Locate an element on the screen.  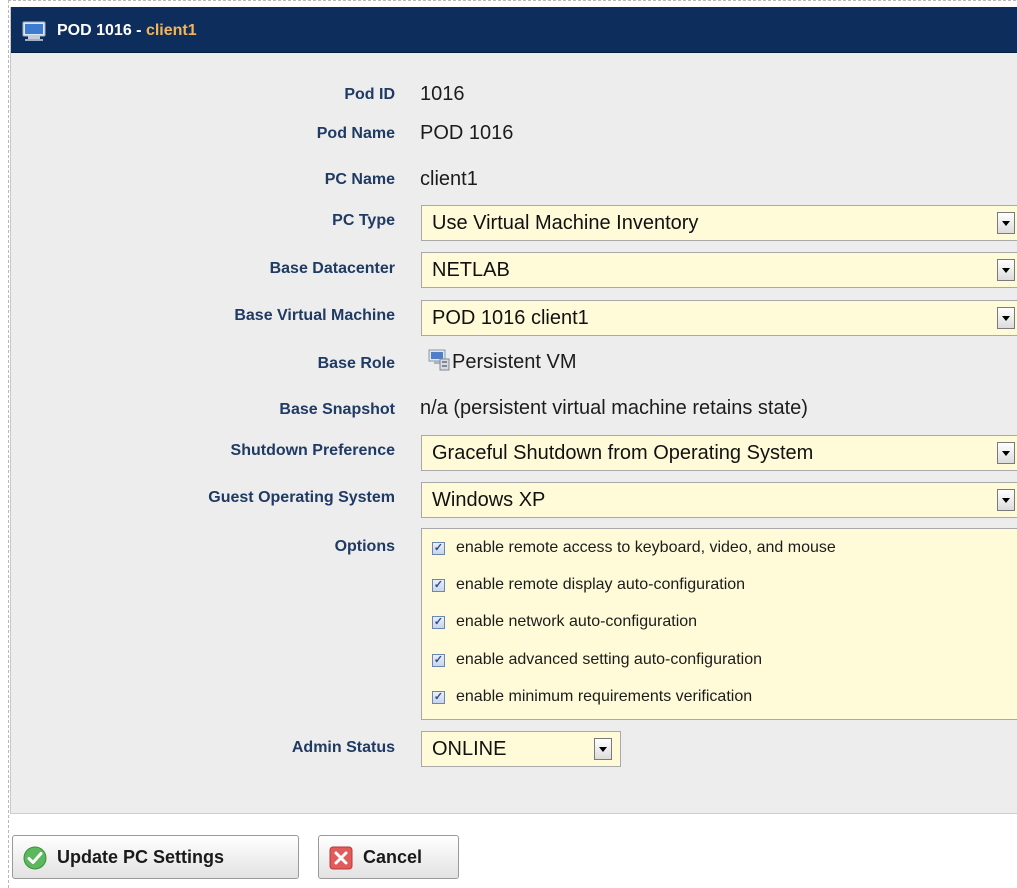
shutdown-preference-value: Graceful Shutdown from Operating System is located at coordinates (623, 453).